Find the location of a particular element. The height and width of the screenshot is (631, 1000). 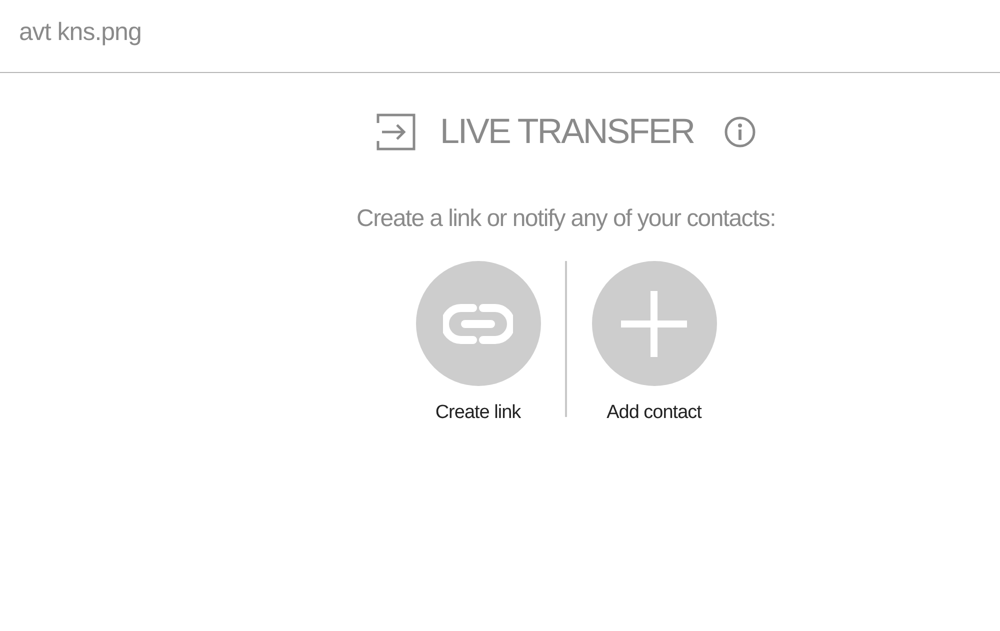

action-label: Create link is located at coordinates (478, 413).